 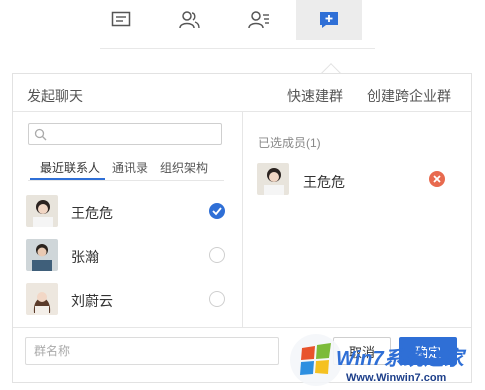 What do you see at coordinates (324, 182) in the screenshot?
I see `selected-member-name: 王危危` at bounding box center [324, 182].